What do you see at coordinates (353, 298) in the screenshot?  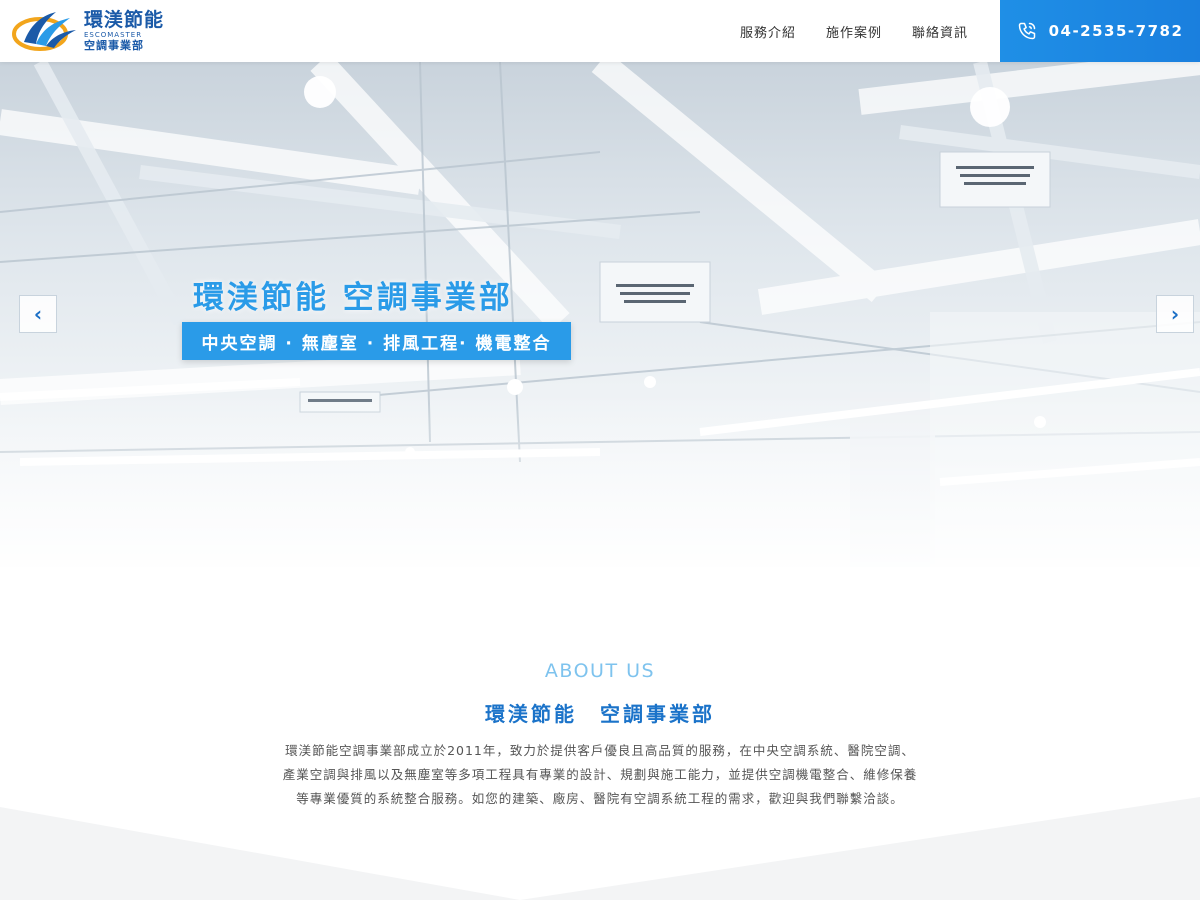 I see `hero-title: 環渼節能 空調事業部` at bounding box center [353, 298].